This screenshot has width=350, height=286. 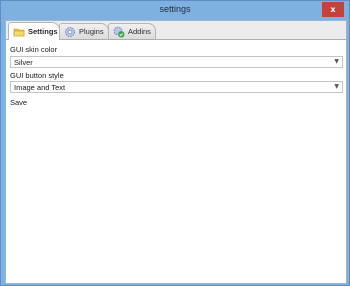 What do you see at coordinates (70, 32) in the screenshot?
I see `gear-icon` at bounding box center [70, 32].